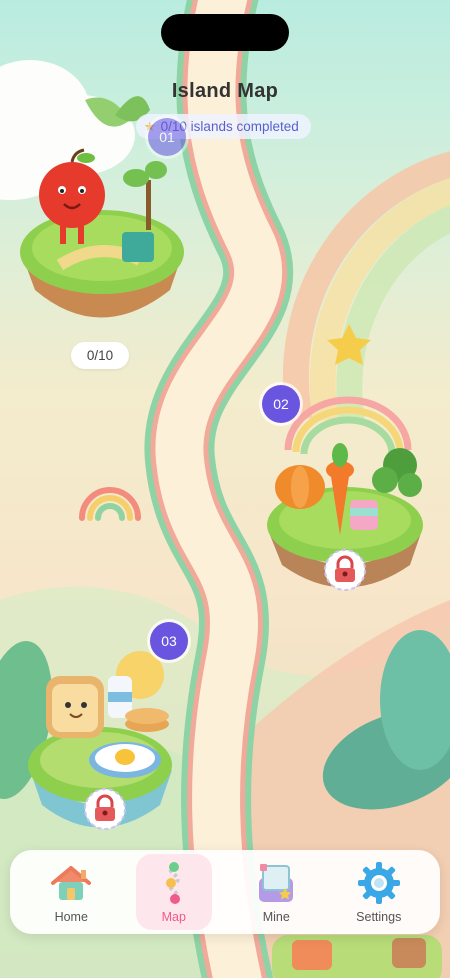  What do you see at coordinates (173, 917) in the screenshot?
I see `tab-map-label: Map` at bounding box center [173, 917].